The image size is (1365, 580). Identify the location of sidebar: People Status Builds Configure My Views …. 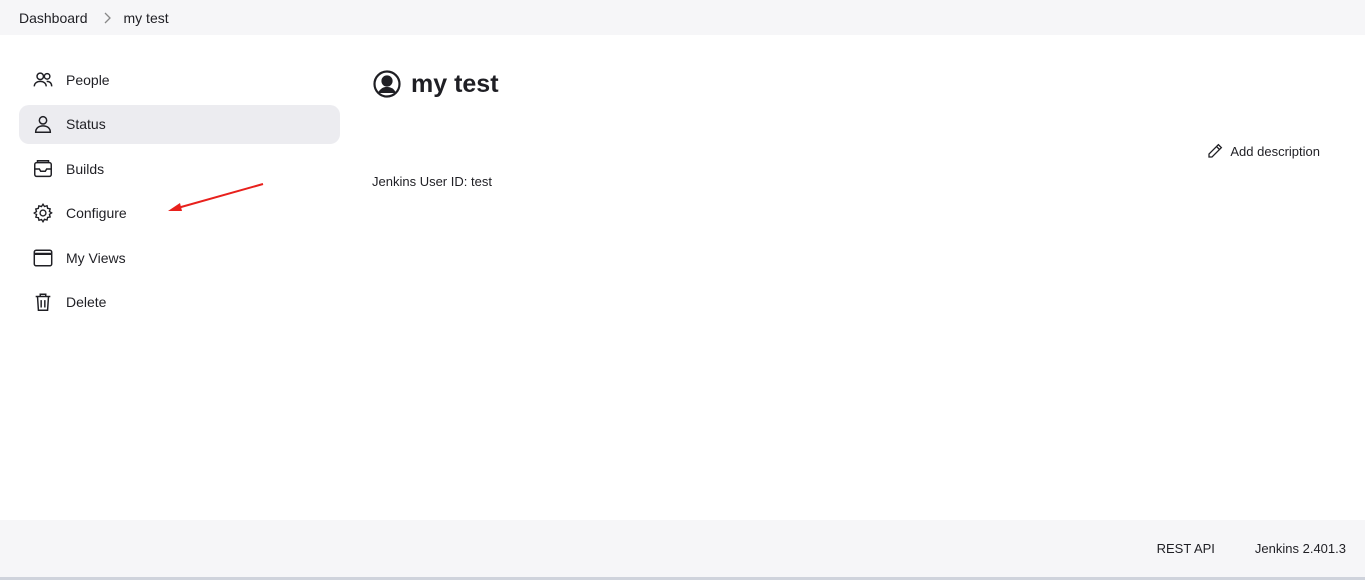
(179, 193).